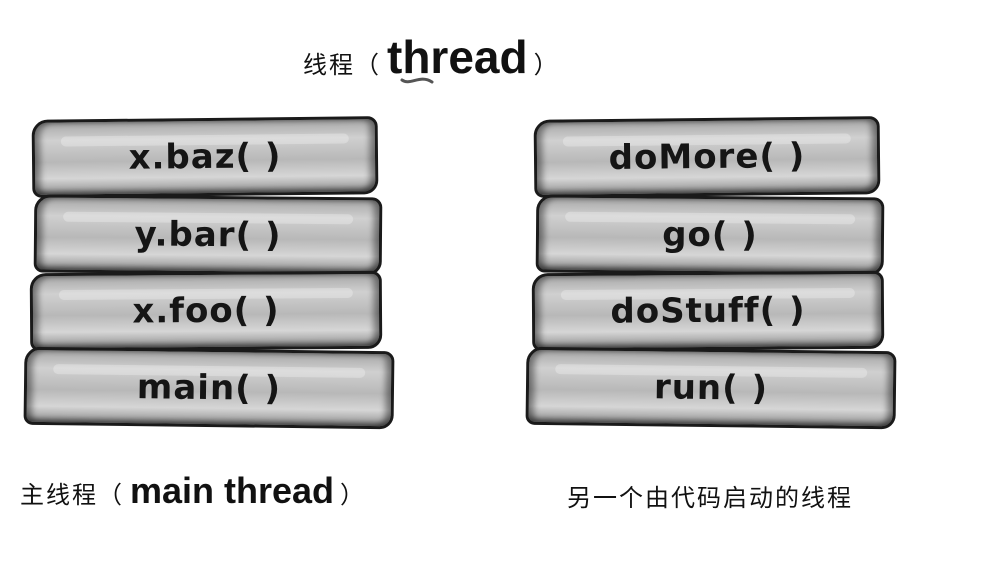 This screenshot has height=569, width=997. I want to click on stack-frame: doMore( ), so click(707, 157).